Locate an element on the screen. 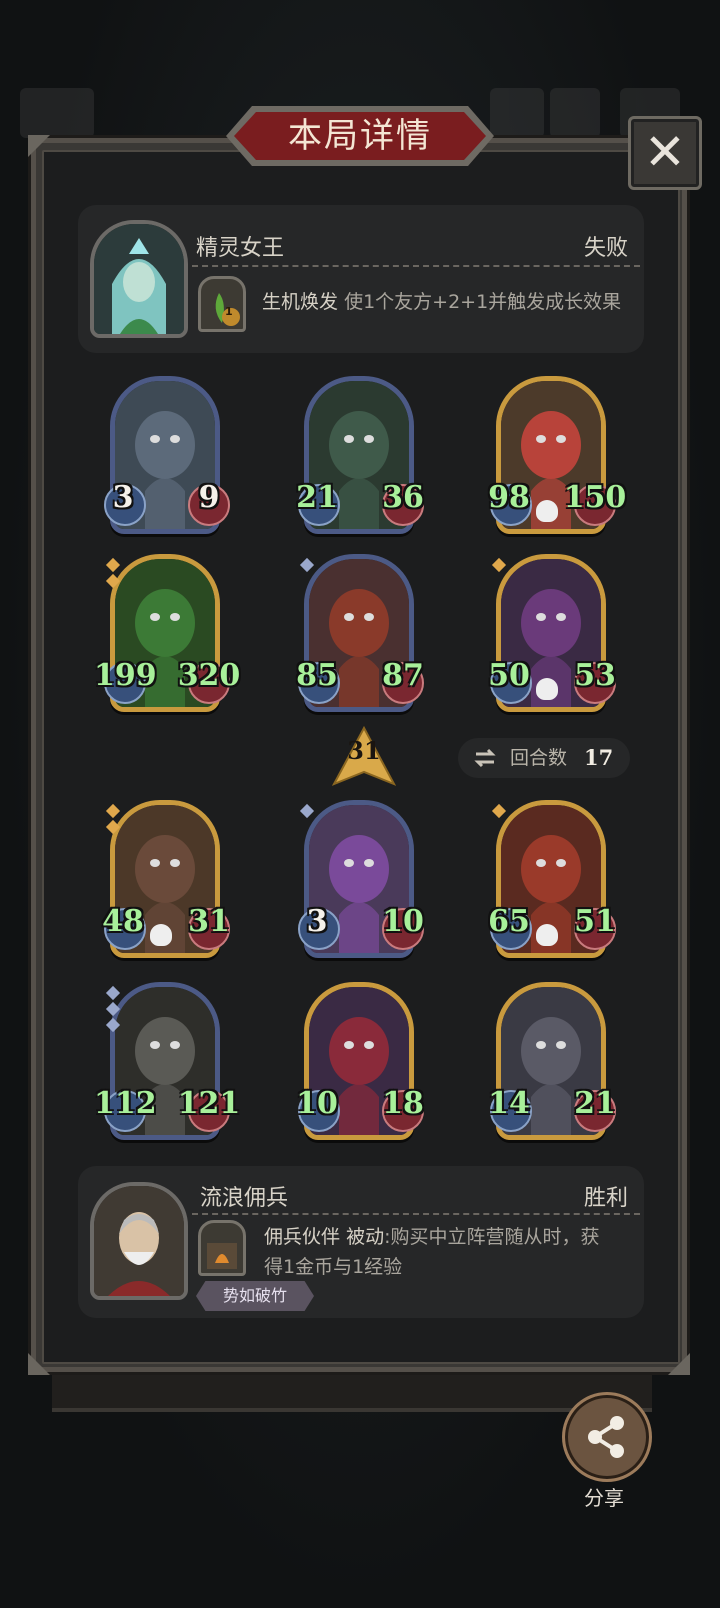 The image size is (720, 1608). player-skill-desc-1: :购买中立阵营随从时，获 is located at coordinates (492, 1237).